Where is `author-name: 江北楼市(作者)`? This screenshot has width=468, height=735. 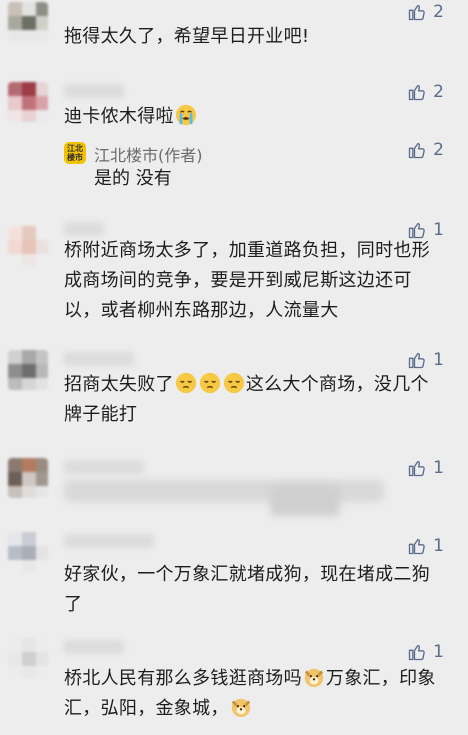 author-name: 江北楼市(作者) is located at coordinates (148, 154).